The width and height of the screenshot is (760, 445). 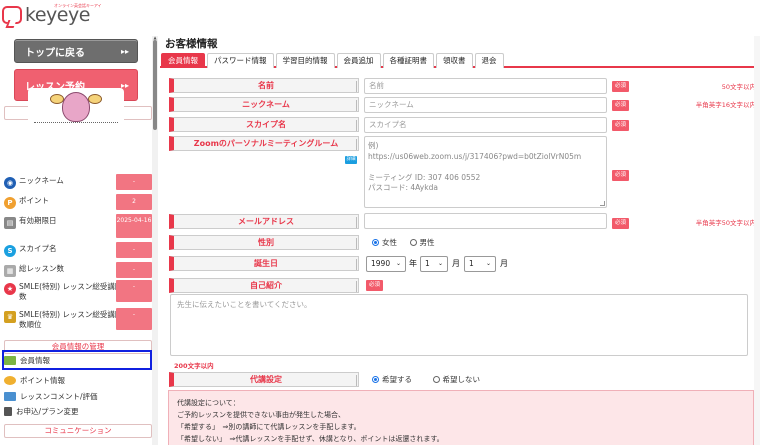 What do you see at coordinates (381, 263) in the screenshot?
I see `select-value: 1990` at bounding box center [381, 263].